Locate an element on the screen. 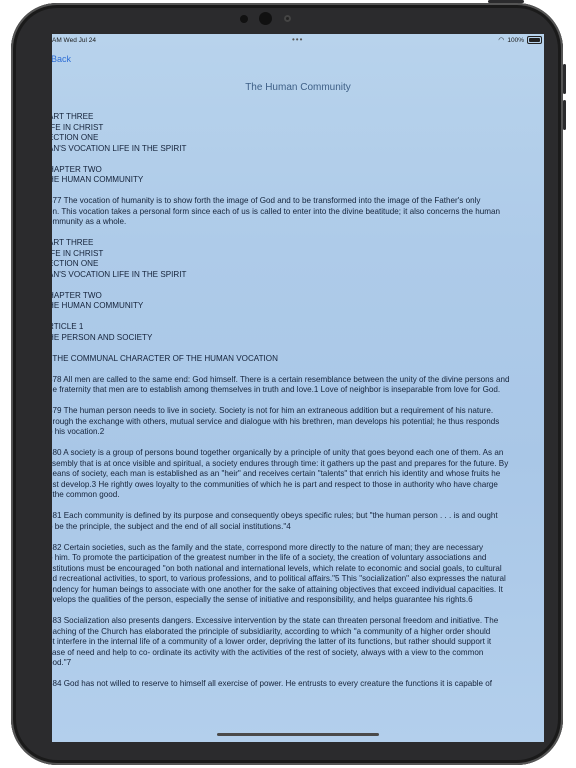 Image resolution: width=576 pixels, height=768 pixels. top-button is located at coordinates (506, 1).